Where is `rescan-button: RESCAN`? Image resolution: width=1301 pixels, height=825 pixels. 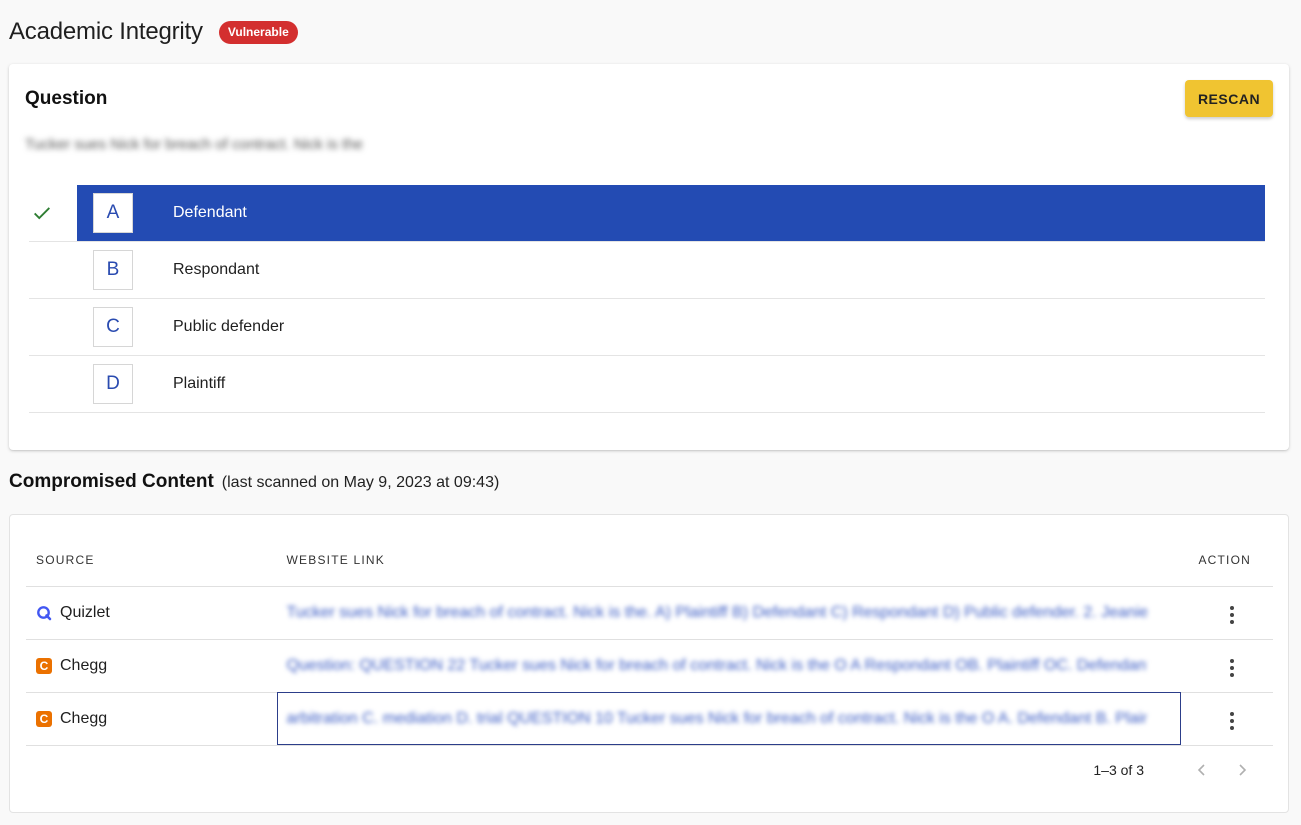
rescan-button: RESCAN is located at coordinates (1229, 98).